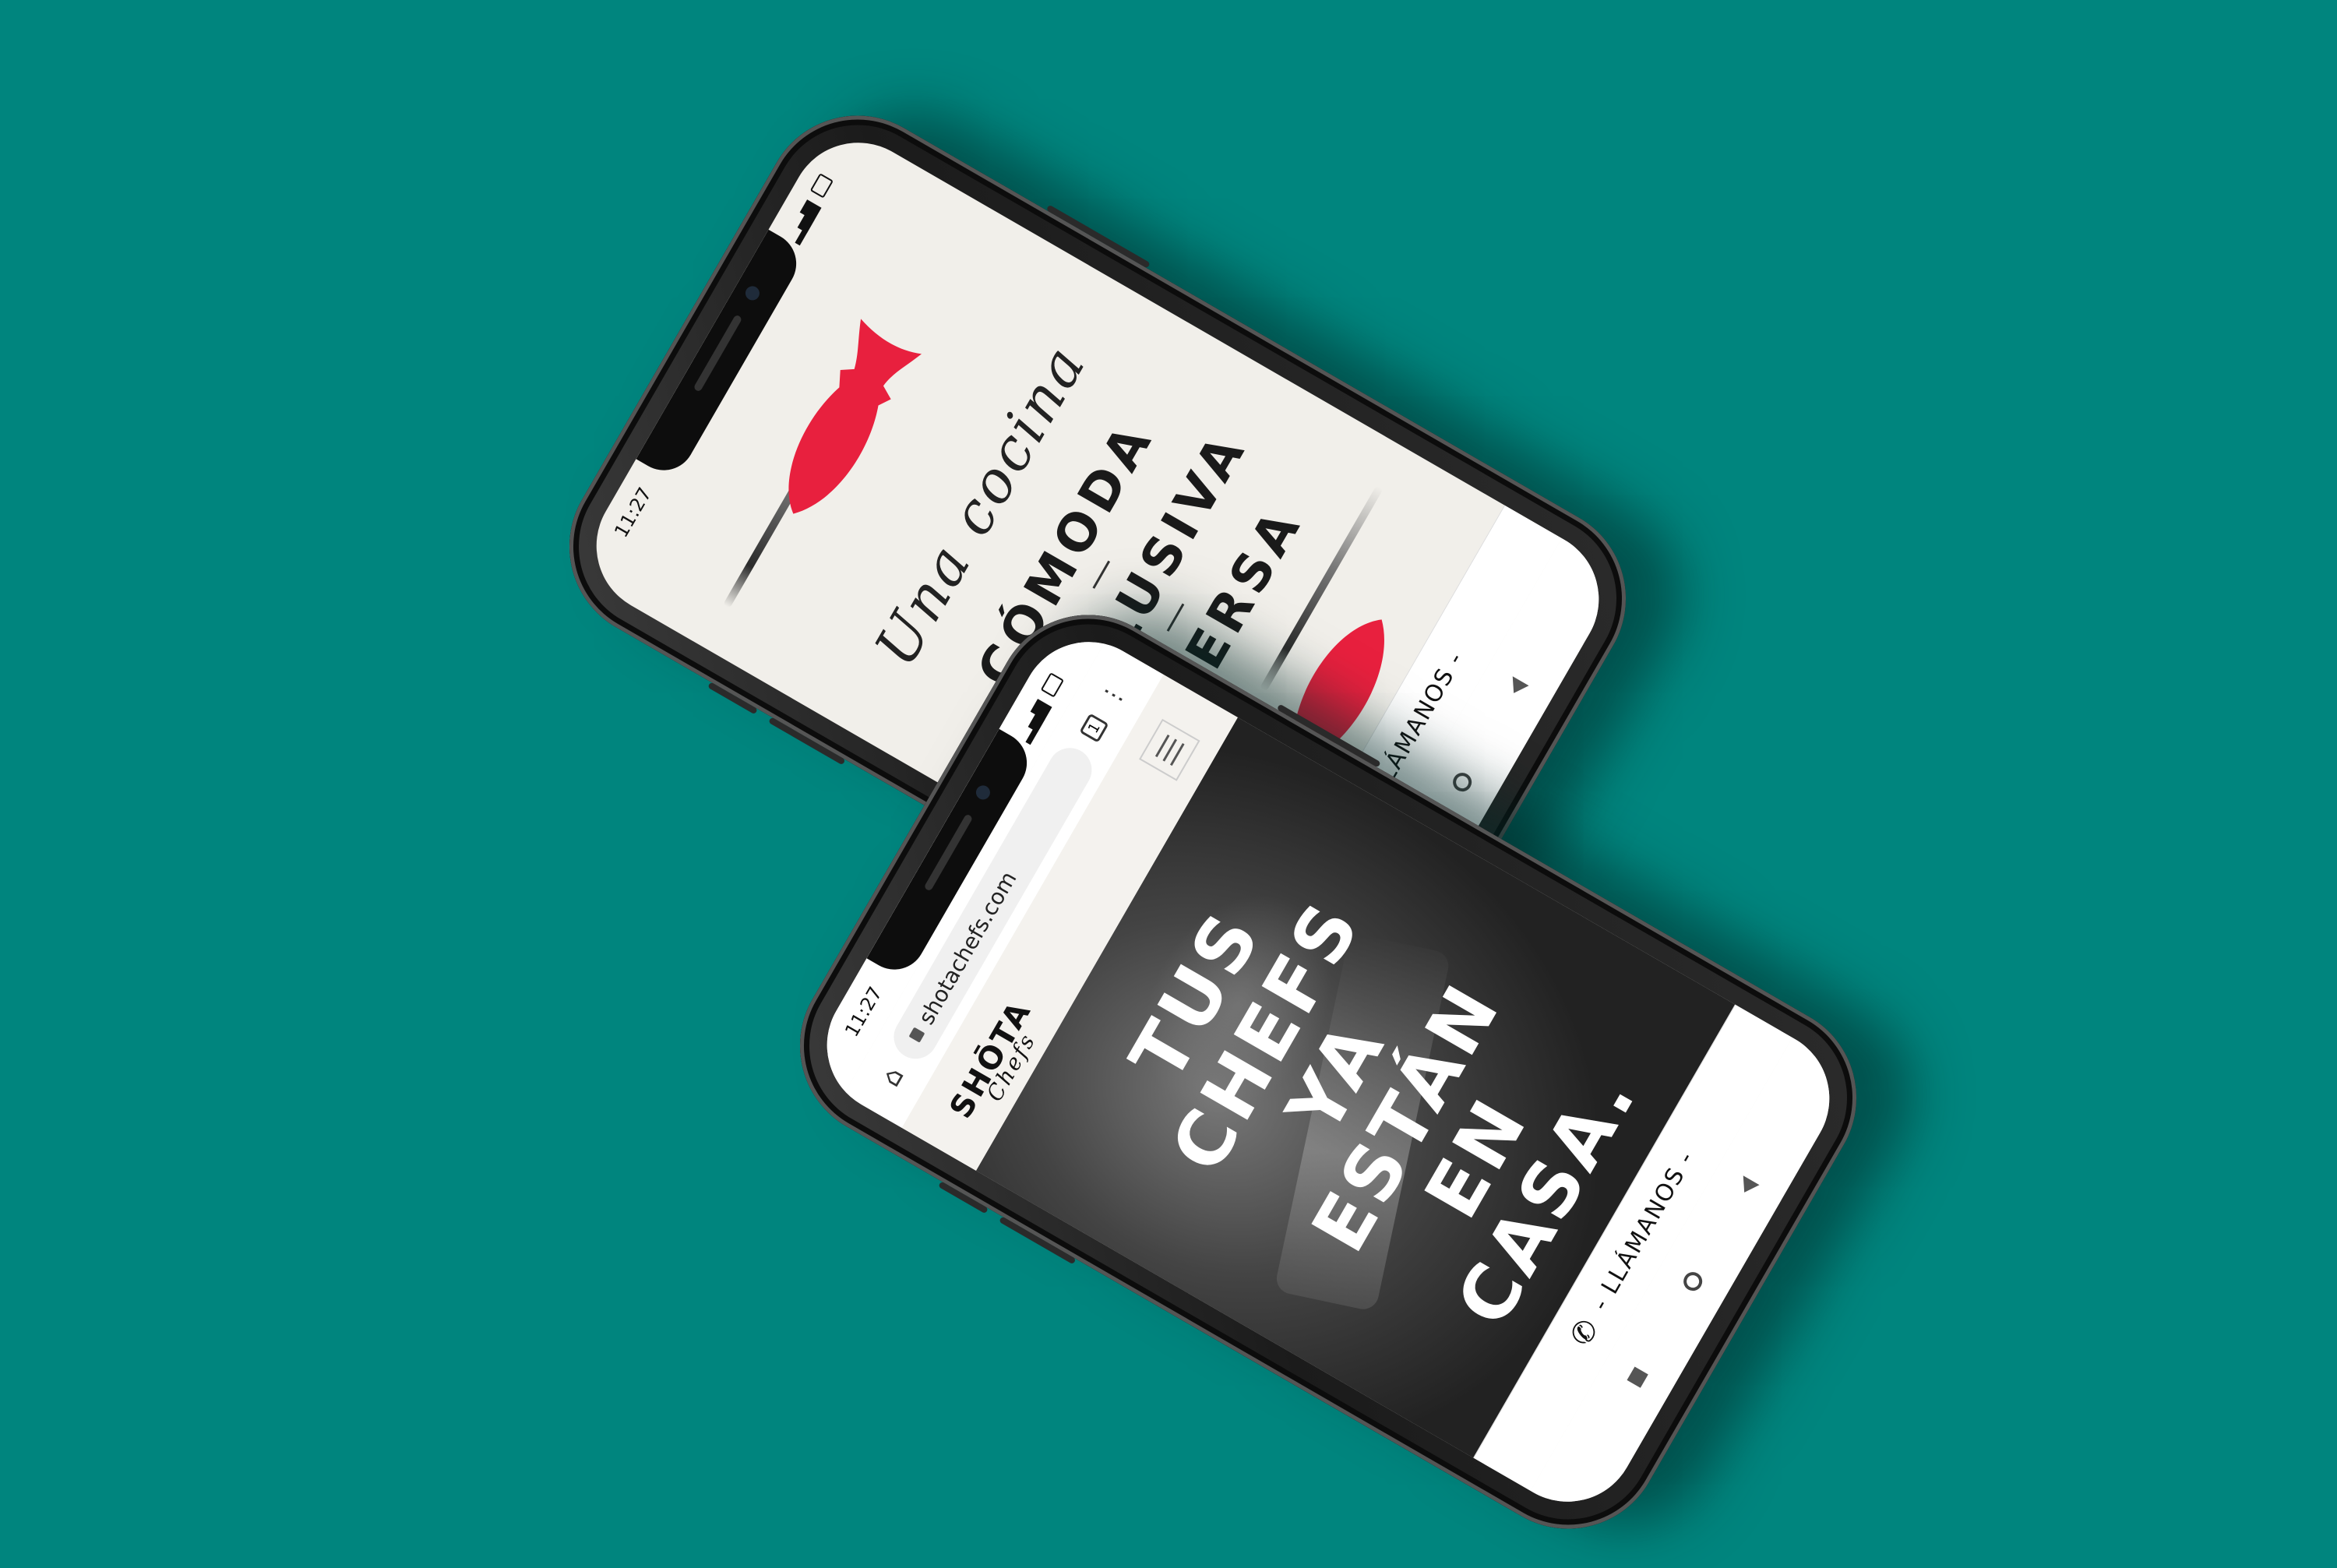 The height and width of the screenshot is (1568, 2337). Describe the element at coordinates (1637, 1377) in the screenshot. I see `recents-button` at that location.